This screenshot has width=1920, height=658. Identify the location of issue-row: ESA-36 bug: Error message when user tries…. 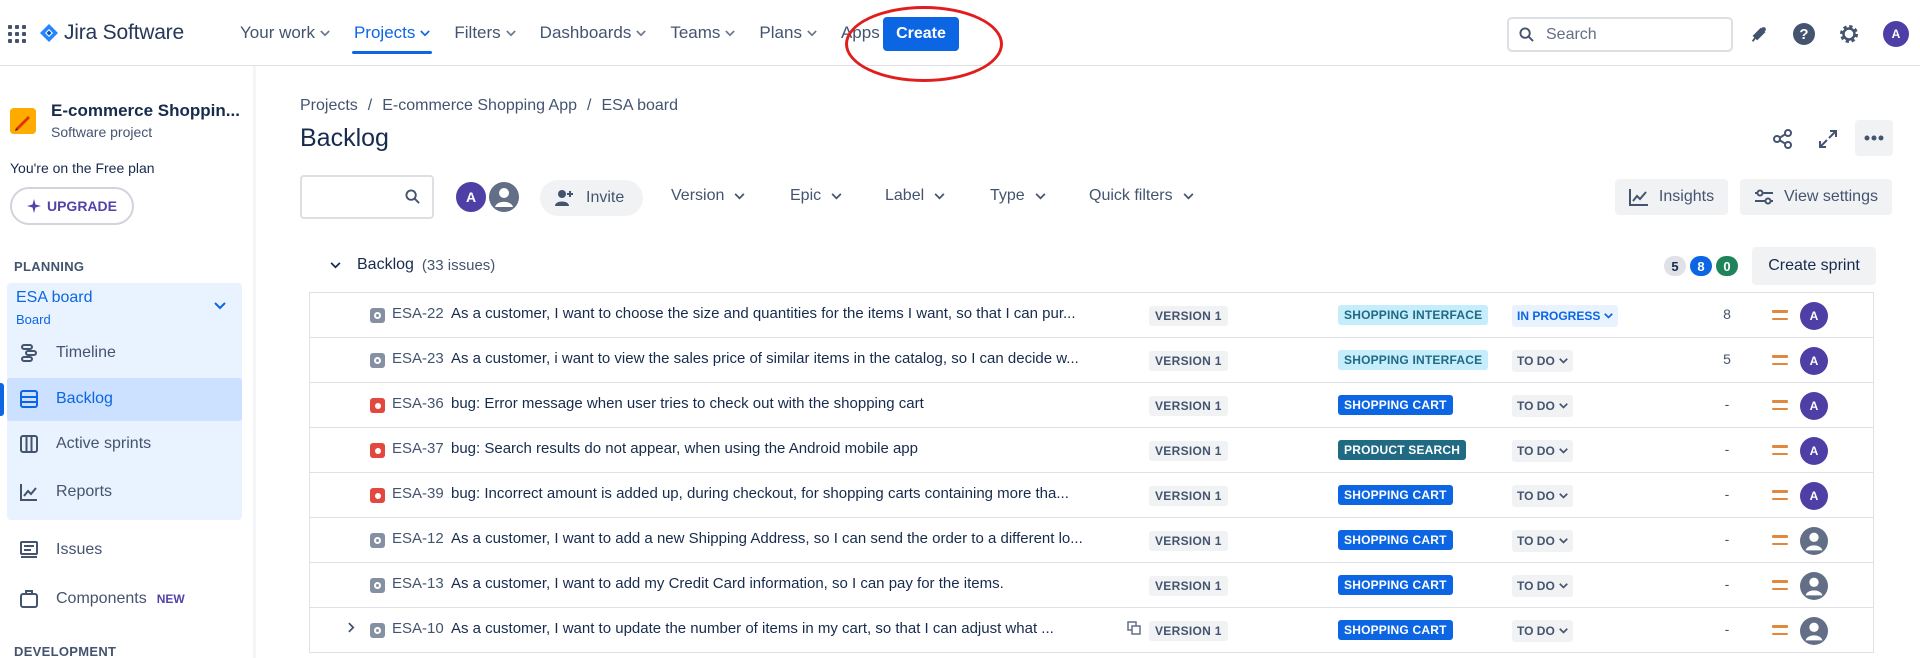
(1091, 405).